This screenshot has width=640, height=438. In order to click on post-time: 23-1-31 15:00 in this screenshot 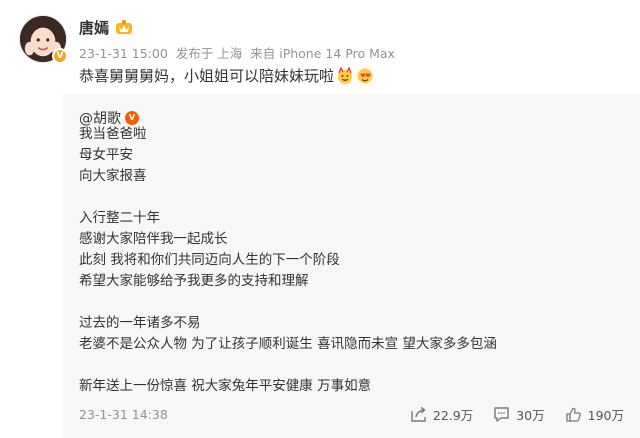, I will do `click(123, 53)`.